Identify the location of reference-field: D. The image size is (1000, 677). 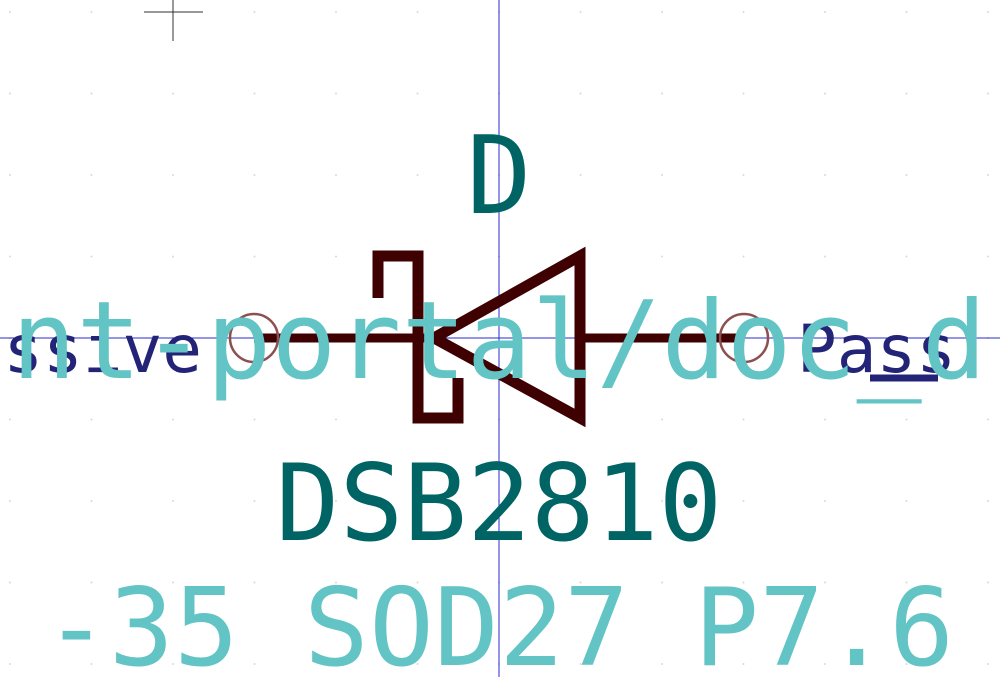
(498, 176).